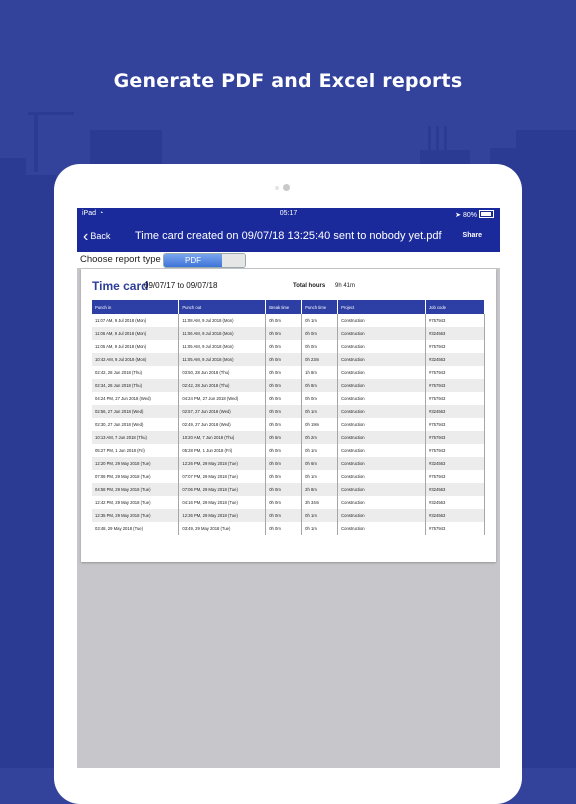  Describe the element at coordinates (136, 463) in the screenshot. I see `table-cell: 12:20 PM, 29 May 2018 (Tue)` at that location.